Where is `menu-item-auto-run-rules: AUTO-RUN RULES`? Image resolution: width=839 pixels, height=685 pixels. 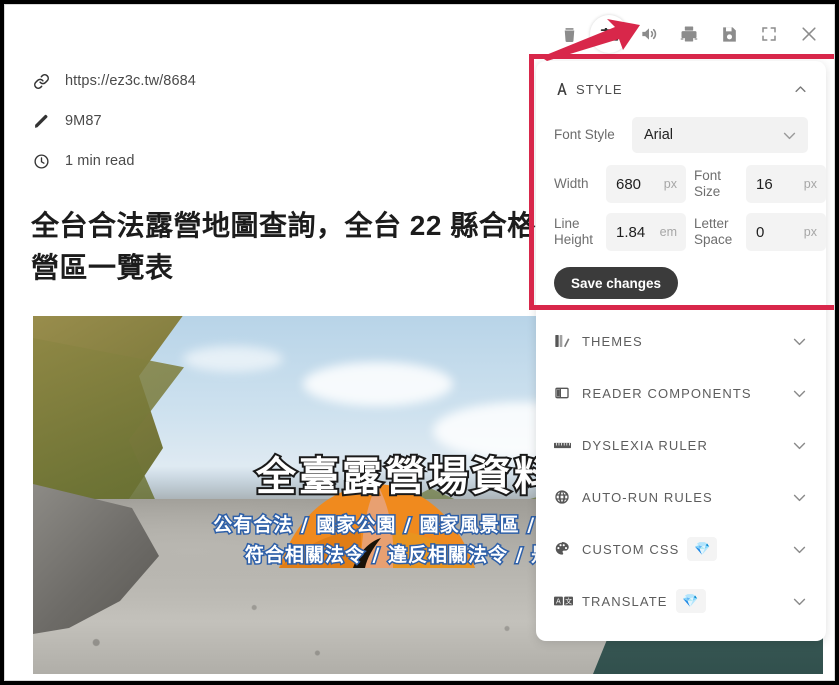
menu-item-auto-run-rules: AUTO-RUN RULES is located at coordinates (681, 497).